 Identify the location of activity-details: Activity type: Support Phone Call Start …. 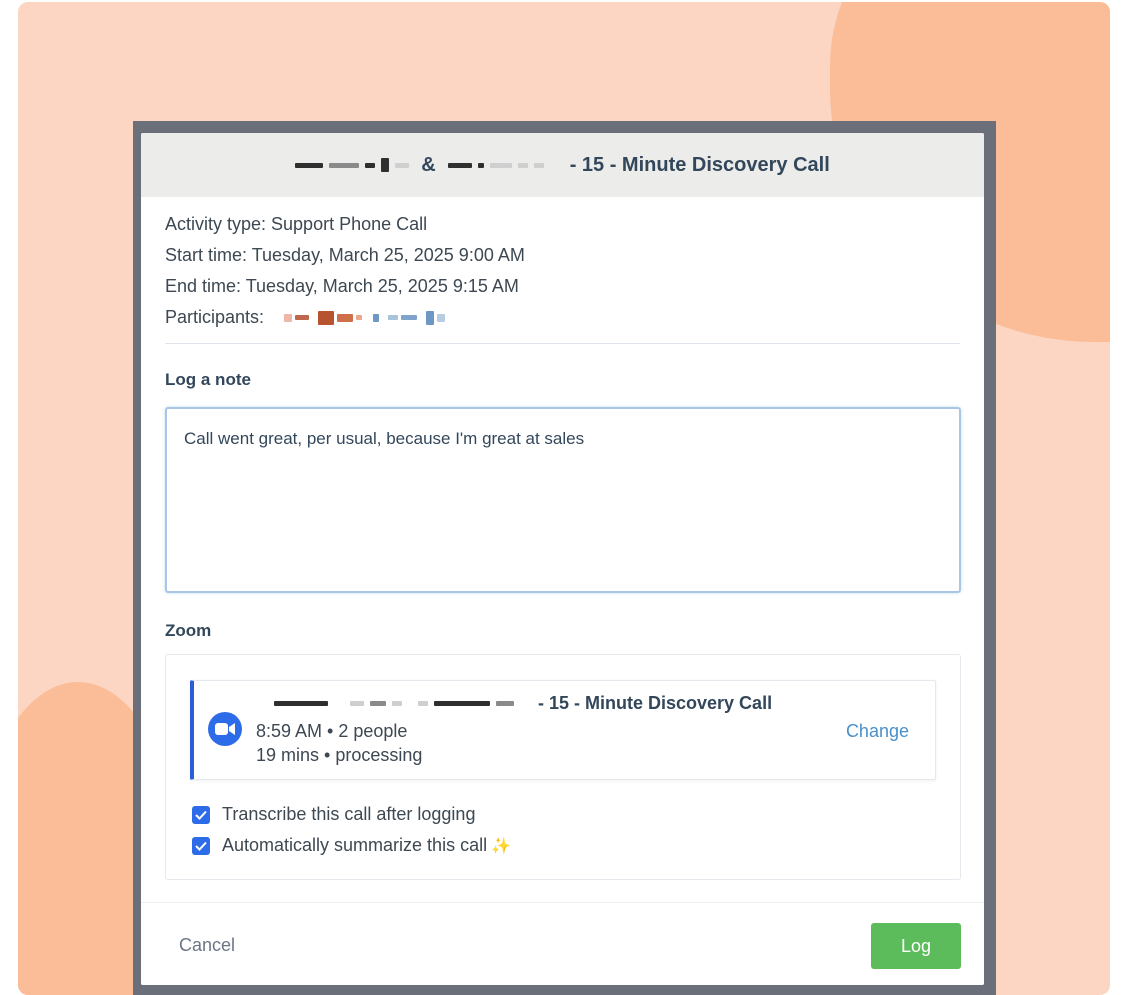
(562, 265).